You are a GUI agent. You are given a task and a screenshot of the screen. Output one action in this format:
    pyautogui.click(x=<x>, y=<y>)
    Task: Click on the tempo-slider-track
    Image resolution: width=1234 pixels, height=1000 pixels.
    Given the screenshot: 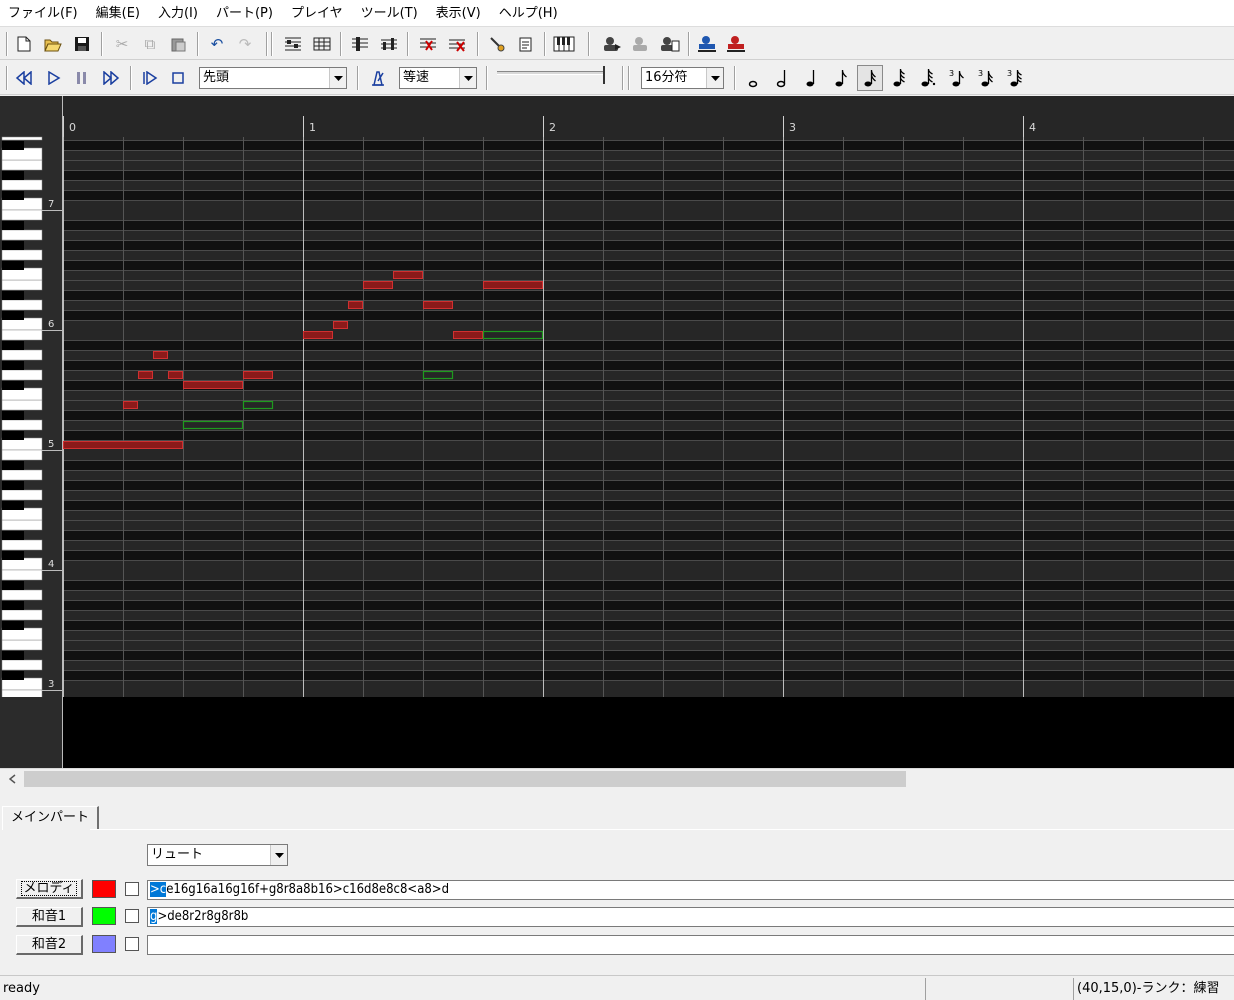 What is the action you would take?
    pyautogui.click(x=551, y=73)
    